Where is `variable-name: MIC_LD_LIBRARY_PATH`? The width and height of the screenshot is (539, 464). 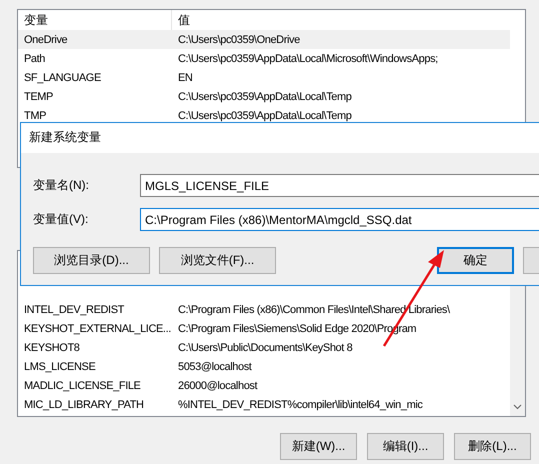
variable-name: MIC_LD_LIBRARY_PATH is located at coordinates (84, 404).